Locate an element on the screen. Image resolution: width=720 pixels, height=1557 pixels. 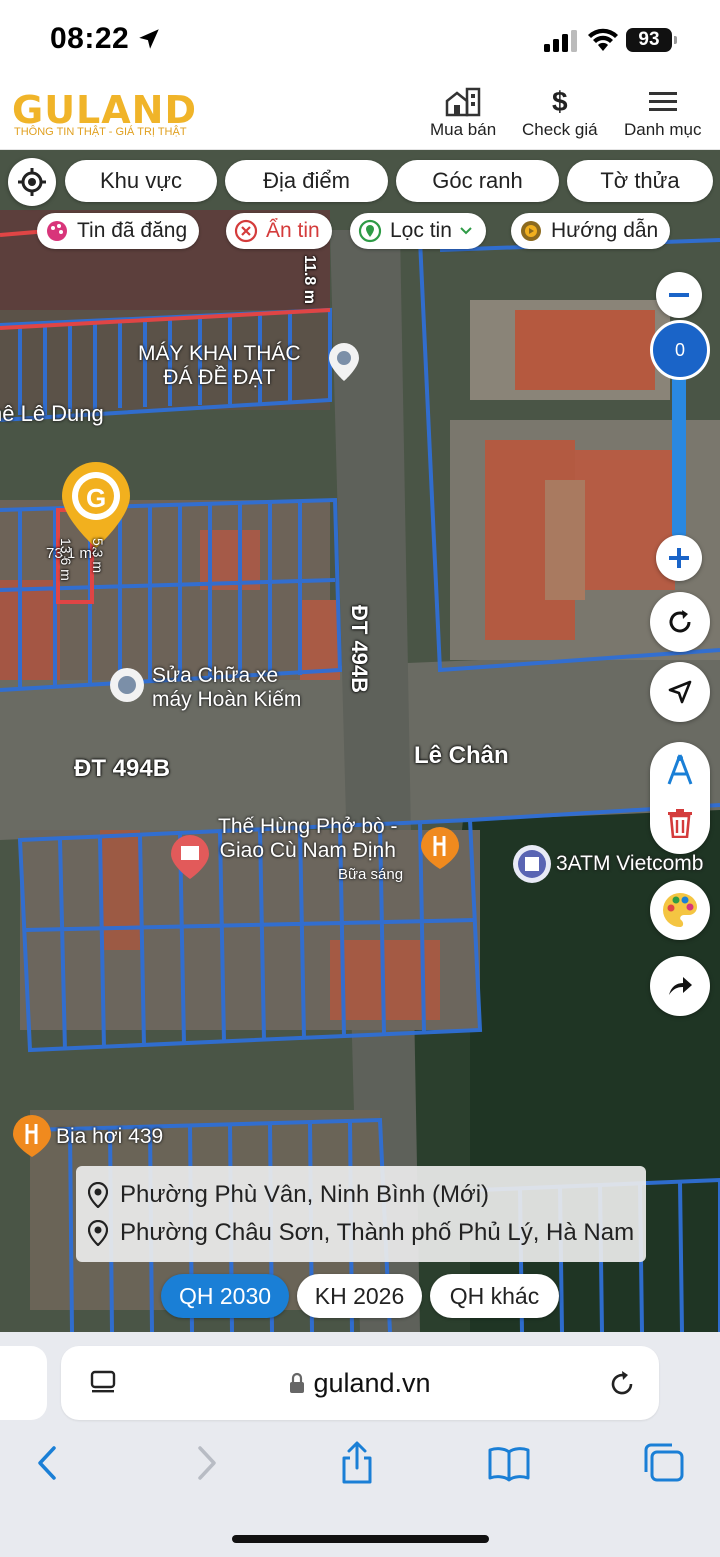
location-filter-icon is located at coordinates (370, 231).